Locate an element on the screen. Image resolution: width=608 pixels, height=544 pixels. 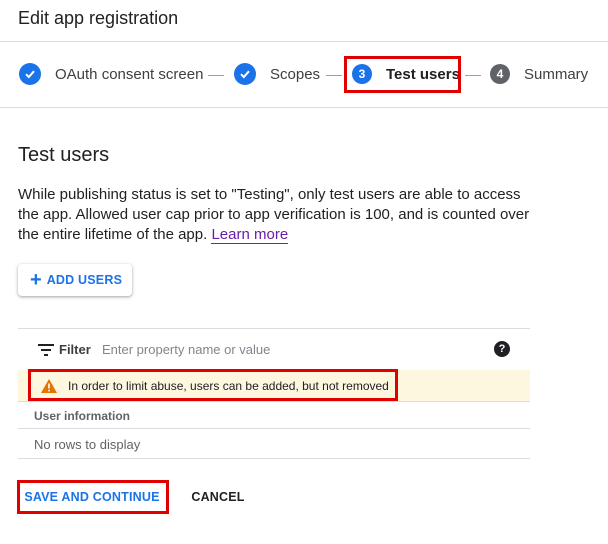
section-title: Test users is located at coordinates (64, 155).